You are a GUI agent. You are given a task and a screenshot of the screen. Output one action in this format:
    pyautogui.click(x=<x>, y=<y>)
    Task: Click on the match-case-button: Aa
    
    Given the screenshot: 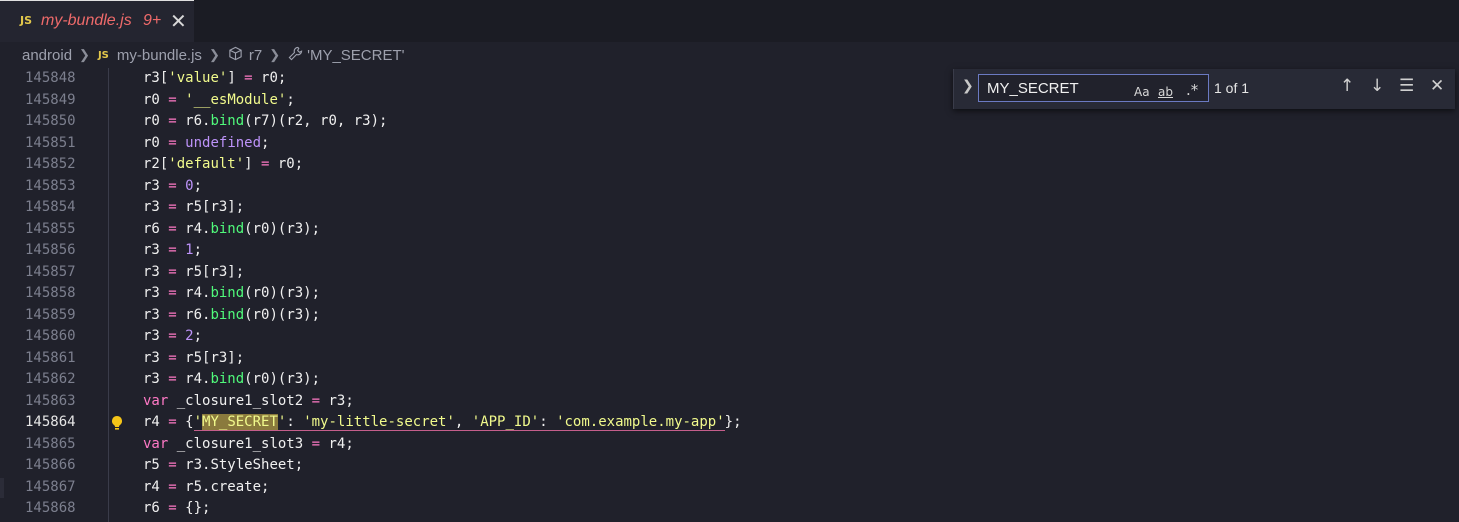 What is the action you would take?
    pyautogui.click(x=1142, y=92)
    